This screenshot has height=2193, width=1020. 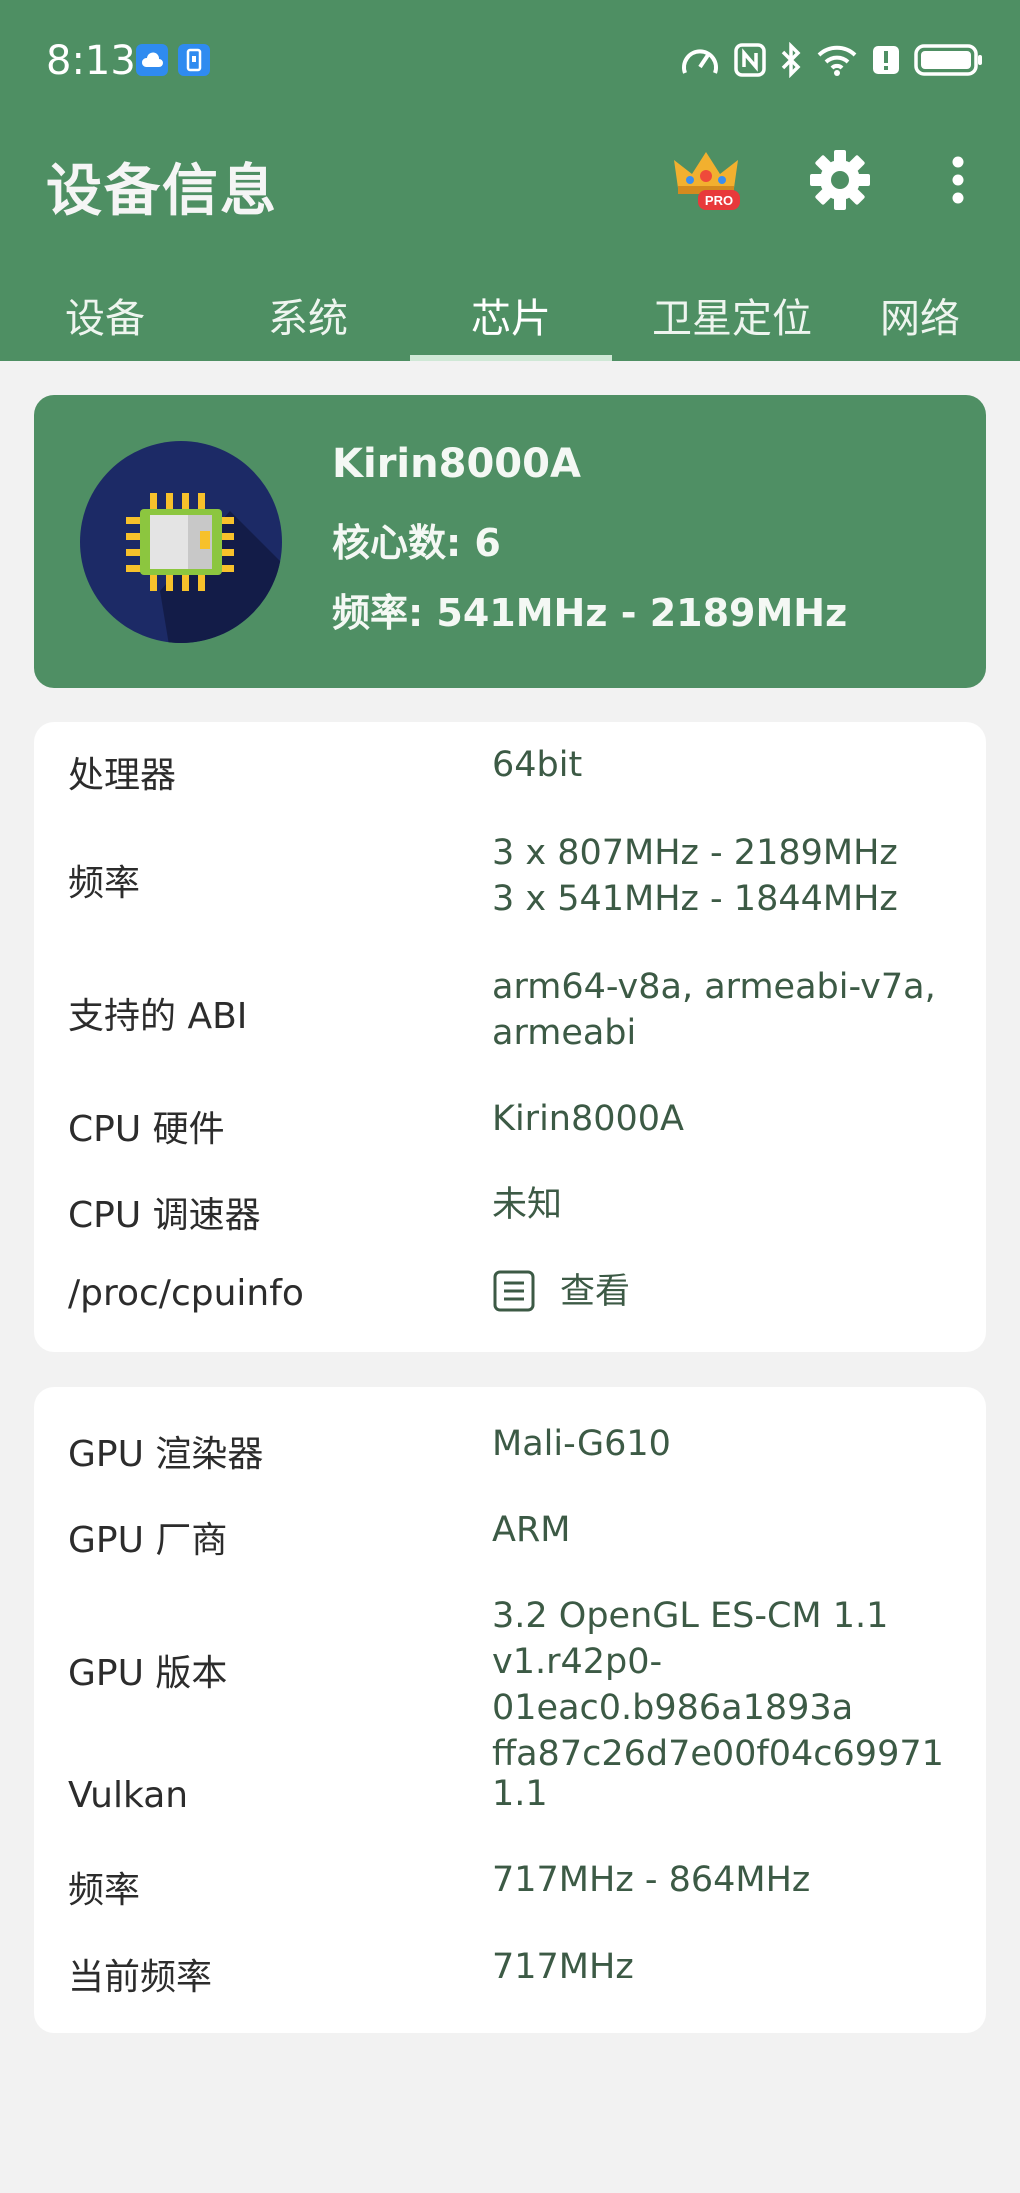 I want to click on value-line: armeabi, so click(x=564, y=1033).